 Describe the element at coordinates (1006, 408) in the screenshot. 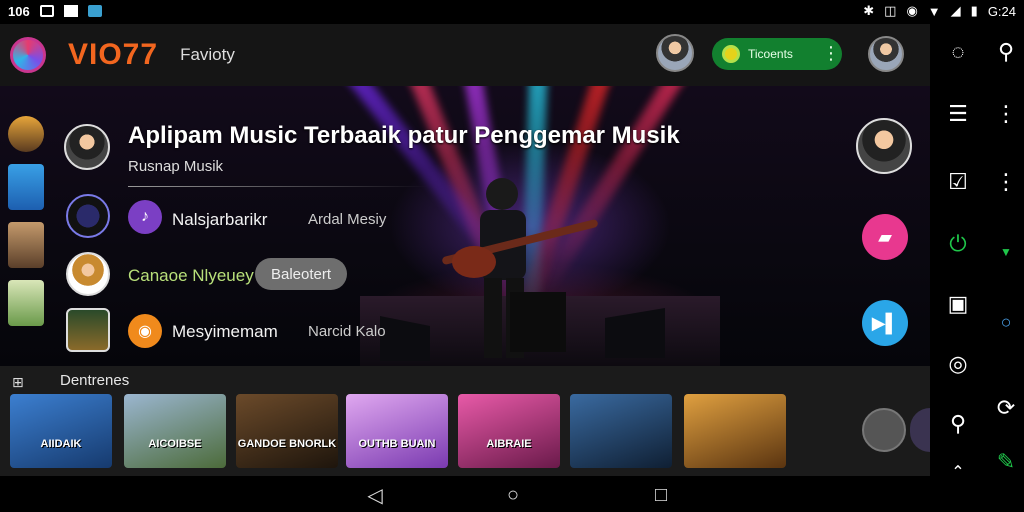

I see `sync-icon: ⟳` at that location.